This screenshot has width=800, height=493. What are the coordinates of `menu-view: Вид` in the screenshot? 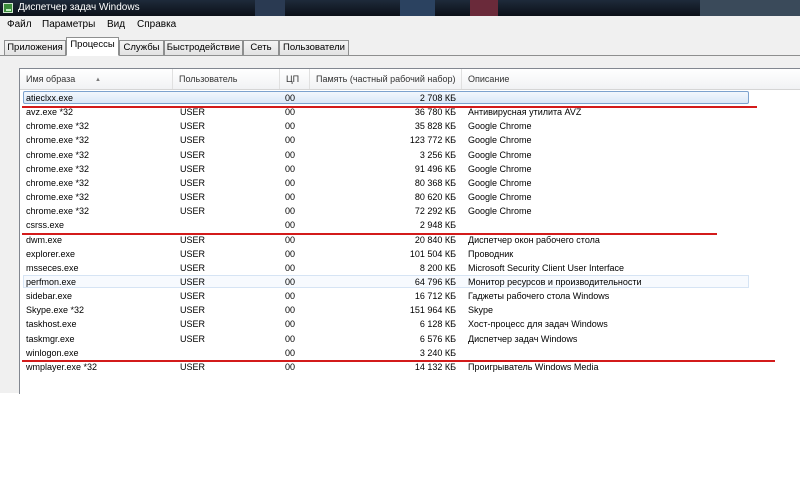 It's located at (116, 24).